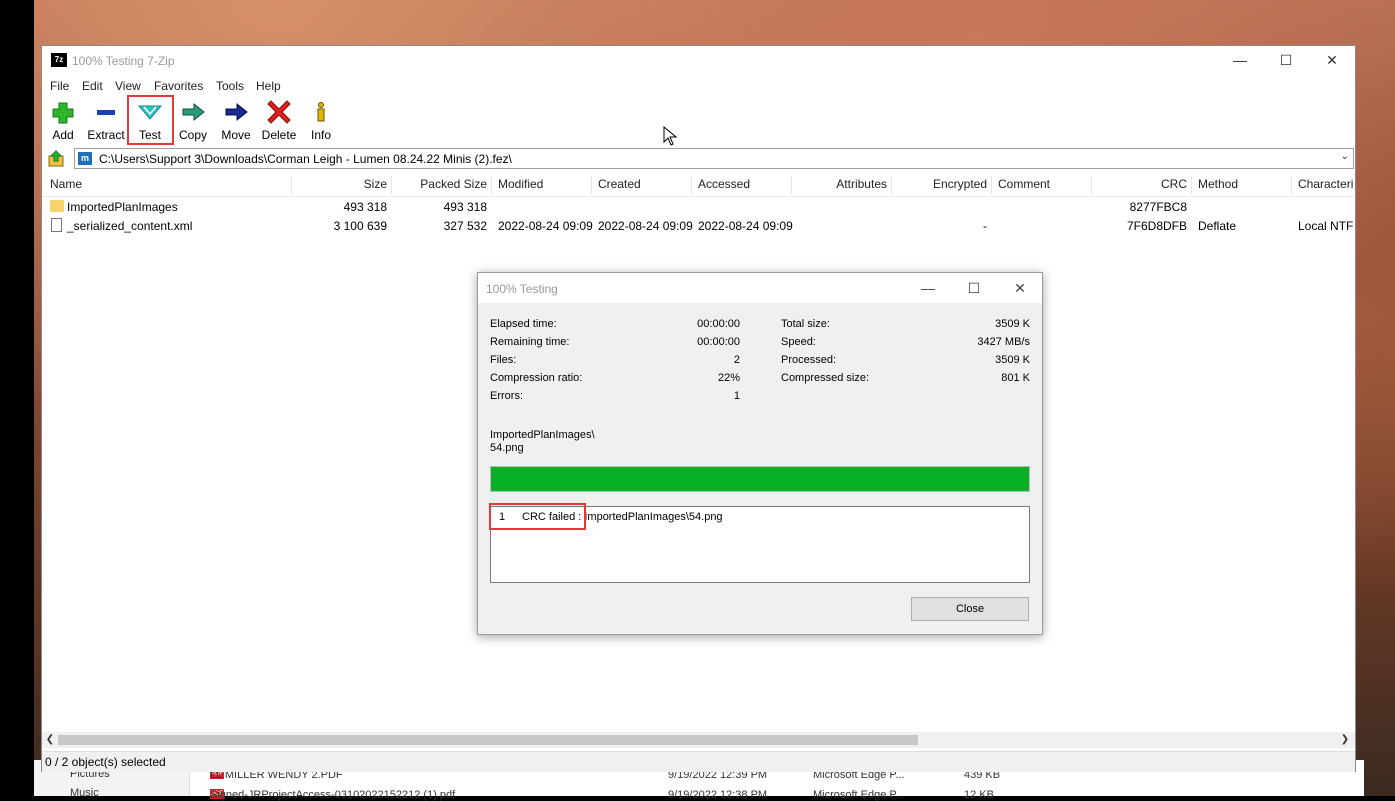  What do you see at coordinates (1325, 184) in the screenshot?
I see `column-characteristics: Characteris` at bounding box center [1325, 184].